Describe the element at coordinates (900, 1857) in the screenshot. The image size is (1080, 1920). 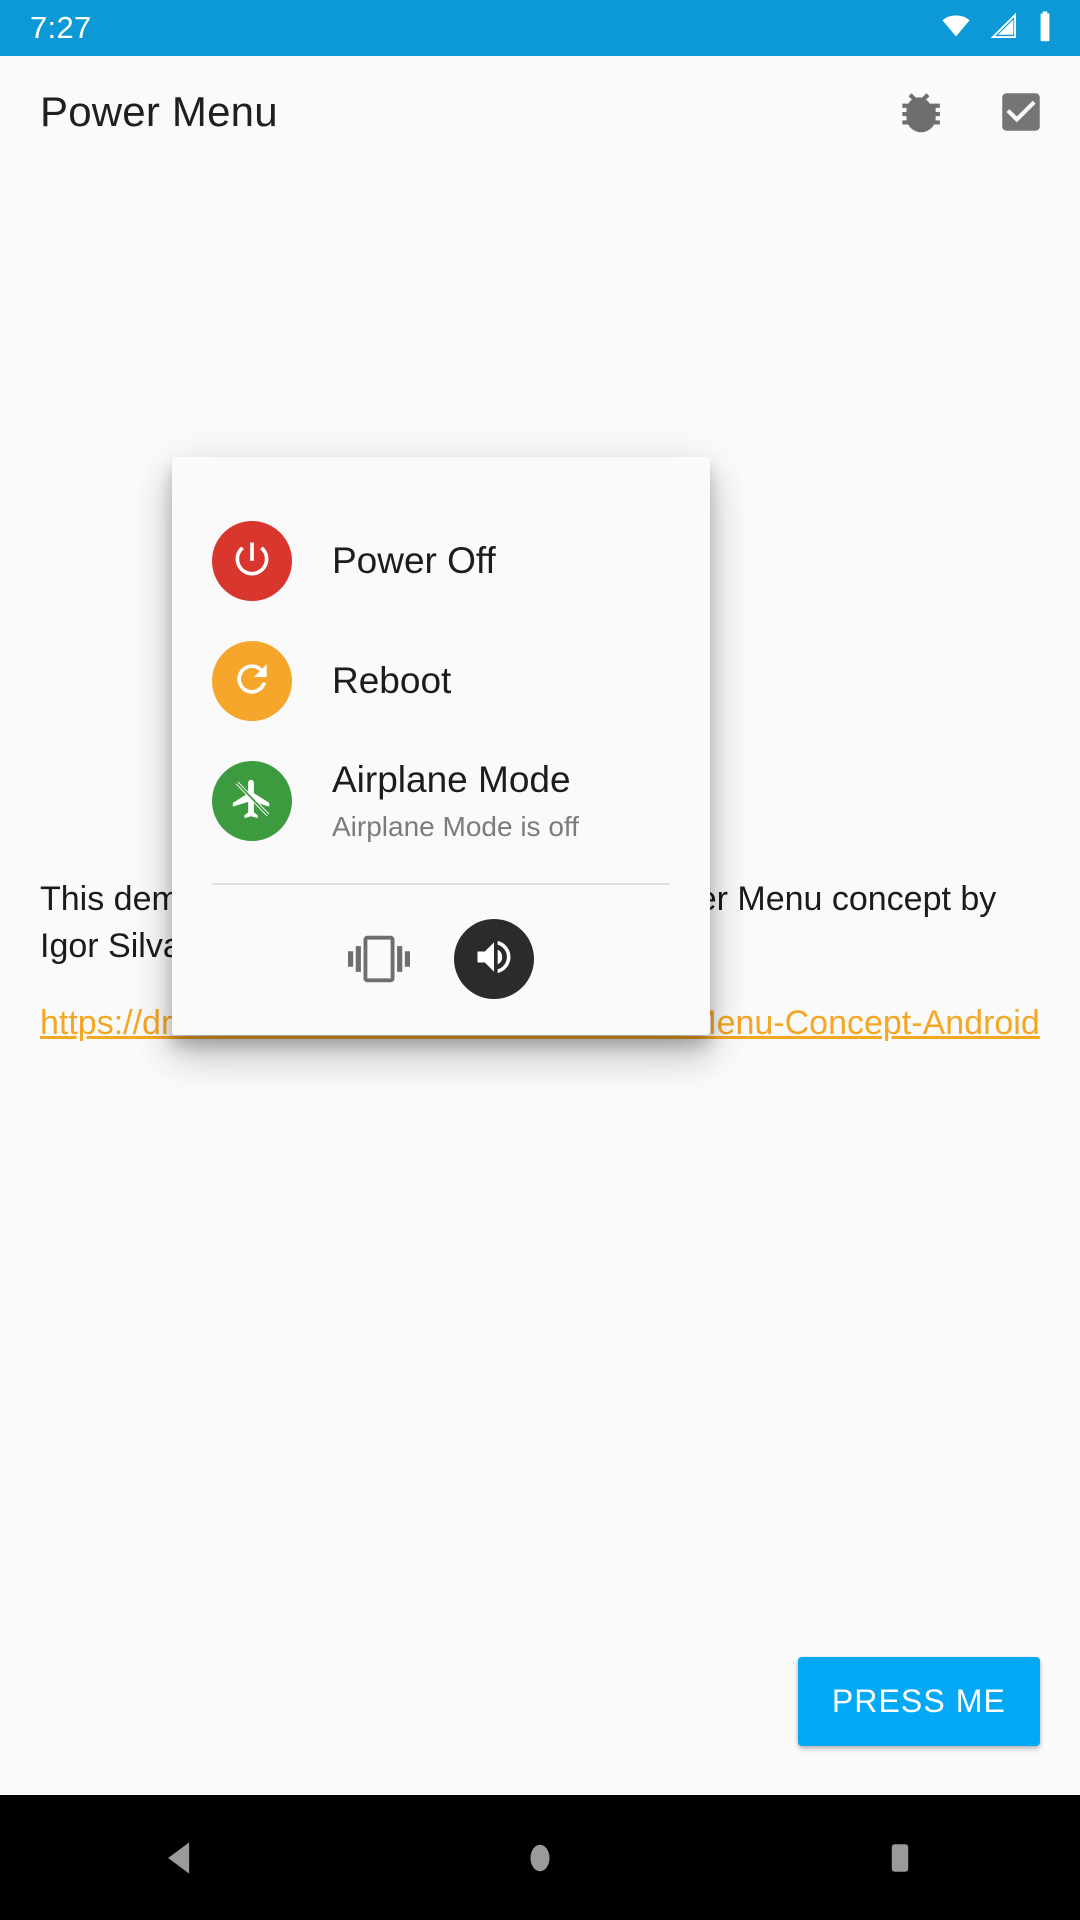
I see `recents-icon` at that location.